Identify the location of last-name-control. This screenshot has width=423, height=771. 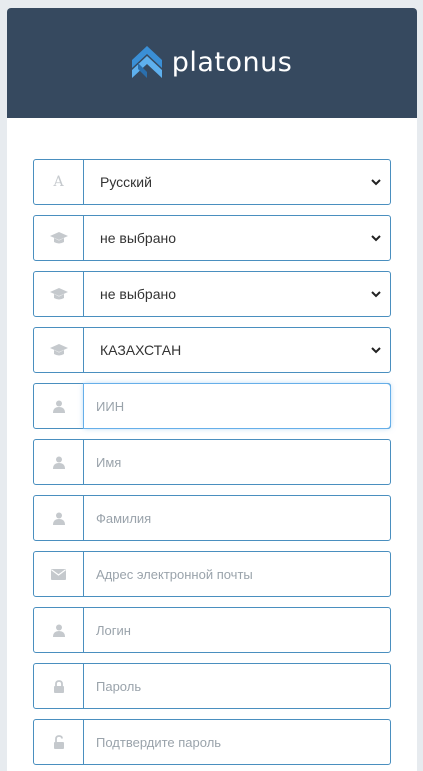
(237, 518).